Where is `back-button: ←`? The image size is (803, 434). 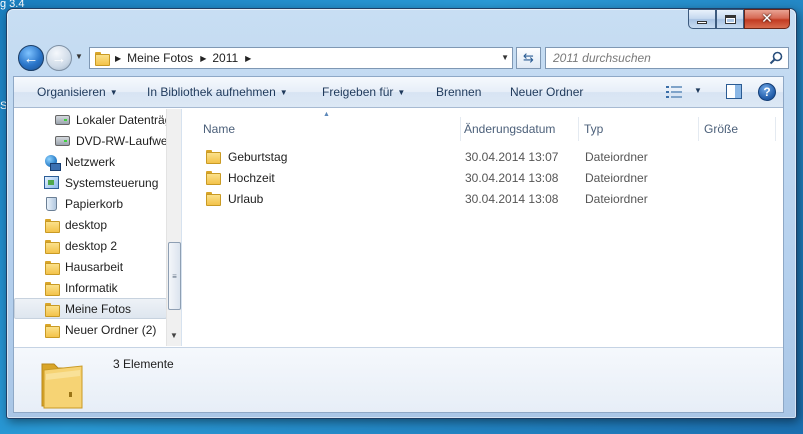 back-button: ← is located at coordinates (31, 58).